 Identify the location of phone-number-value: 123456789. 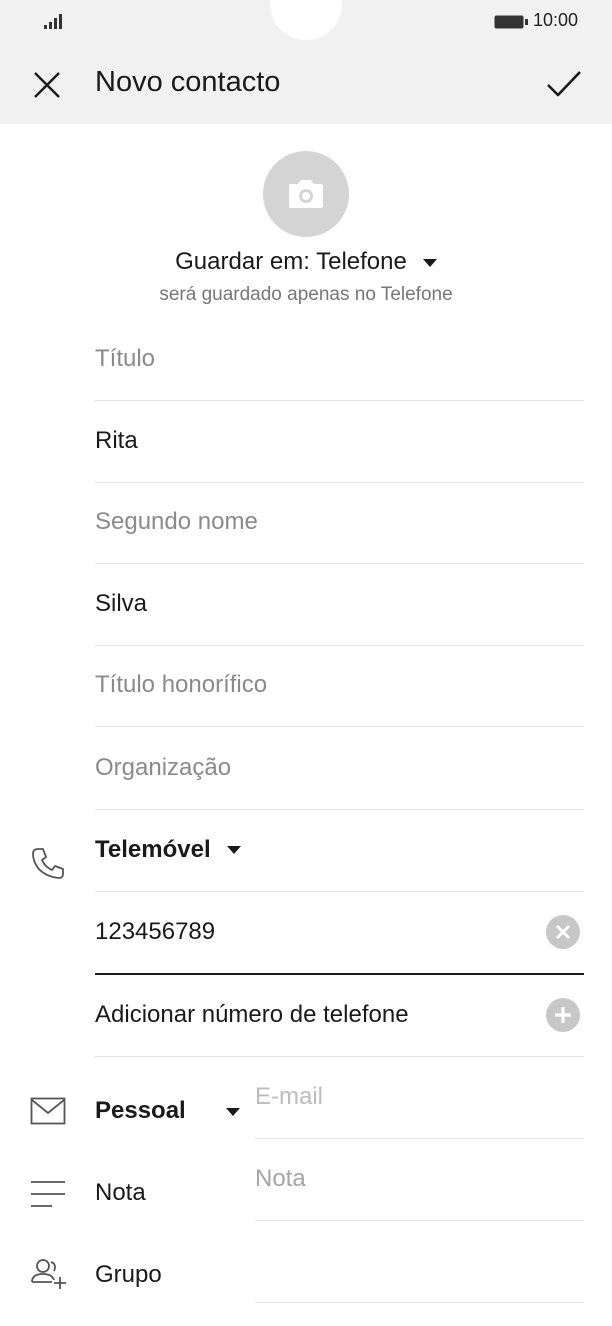
(155, 931).